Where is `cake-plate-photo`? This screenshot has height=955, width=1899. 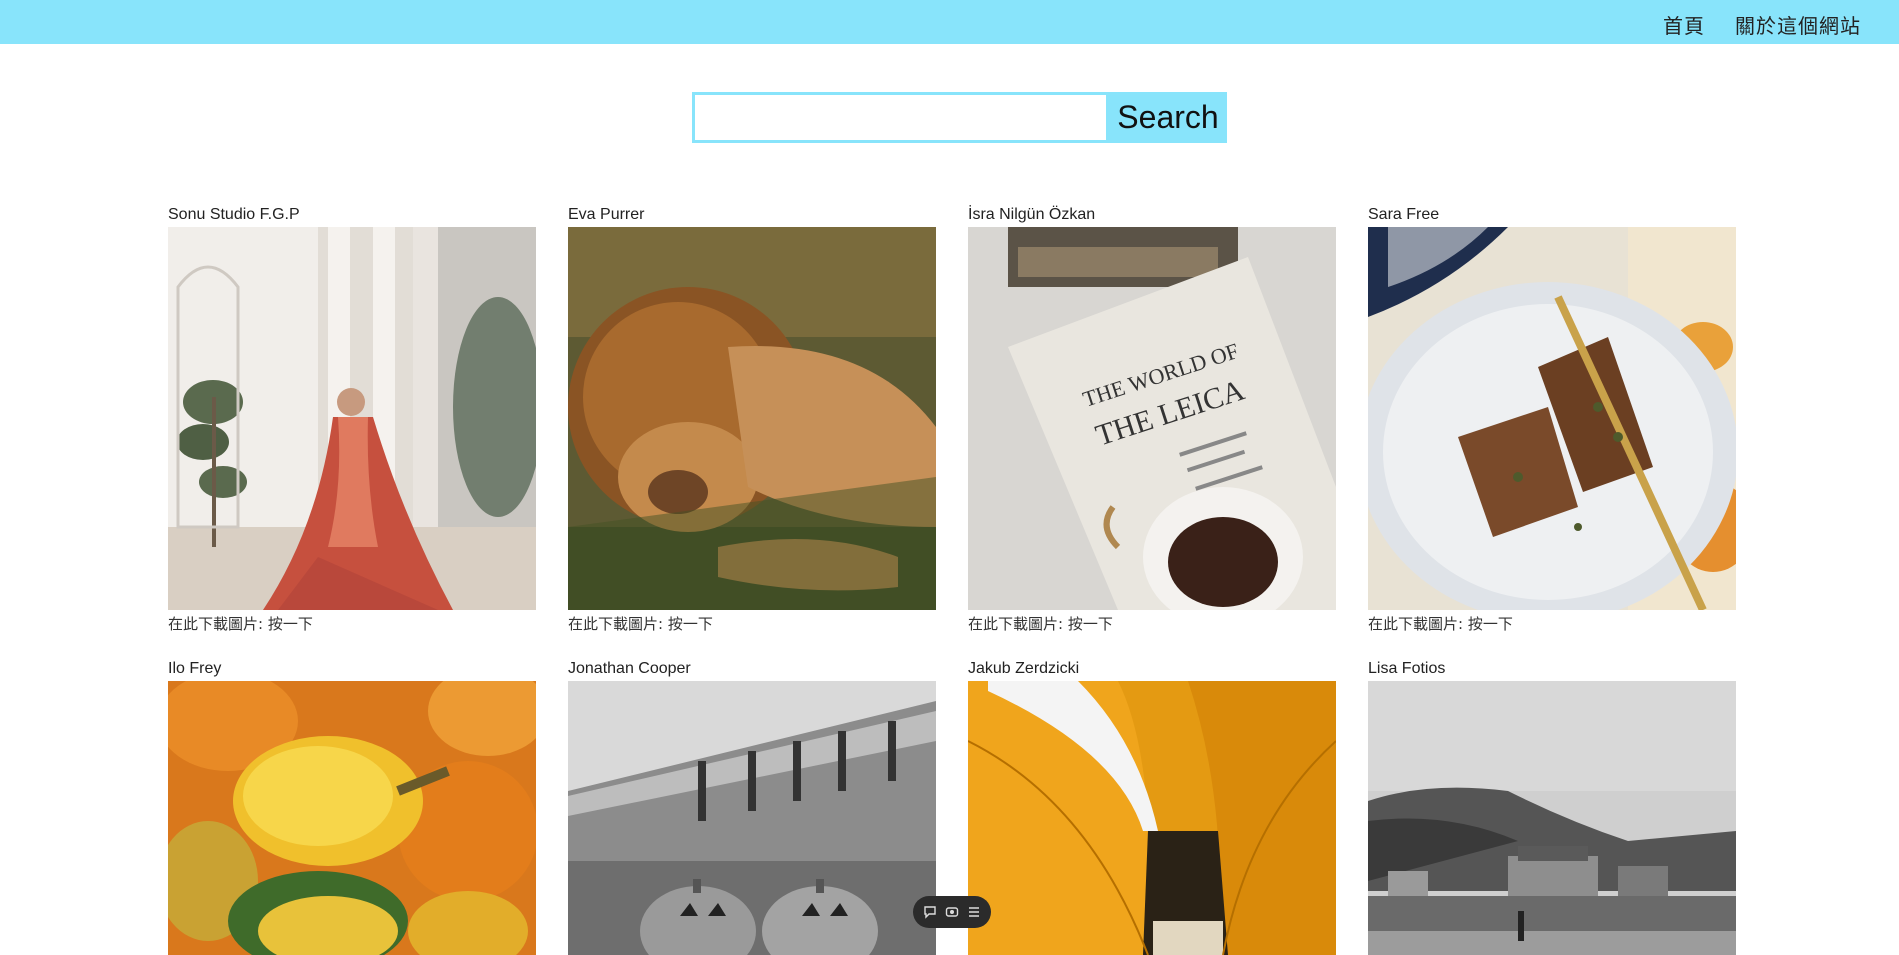
cake-plate-photo is located at coordinates (1552, 418).